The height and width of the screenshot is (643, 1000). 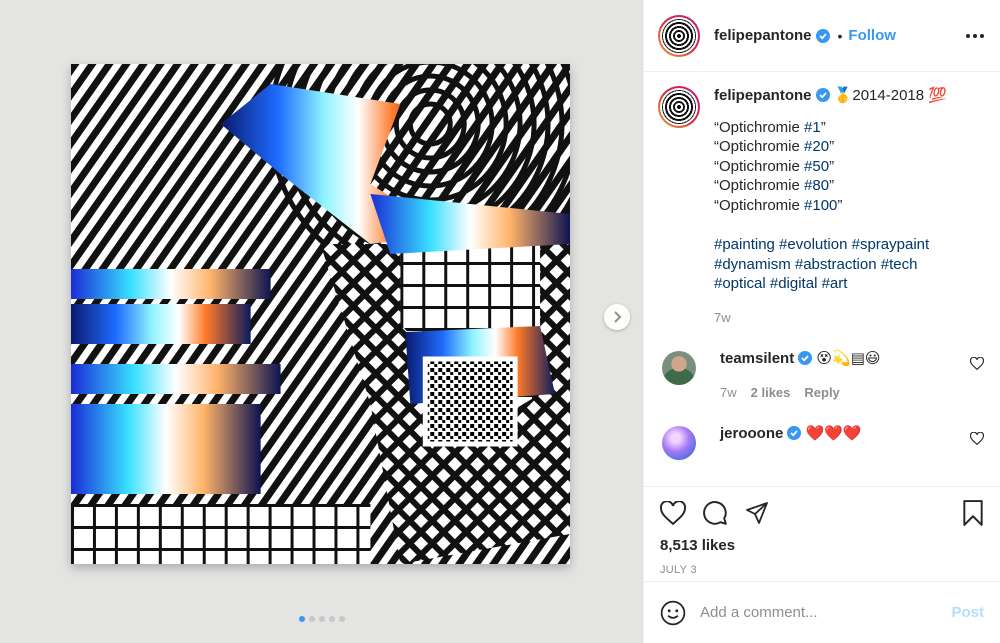 What do you see at coordinates (763, 95) in the screenshot?
I see `caption-username: felipepantone` at bounding box center [763, 95].